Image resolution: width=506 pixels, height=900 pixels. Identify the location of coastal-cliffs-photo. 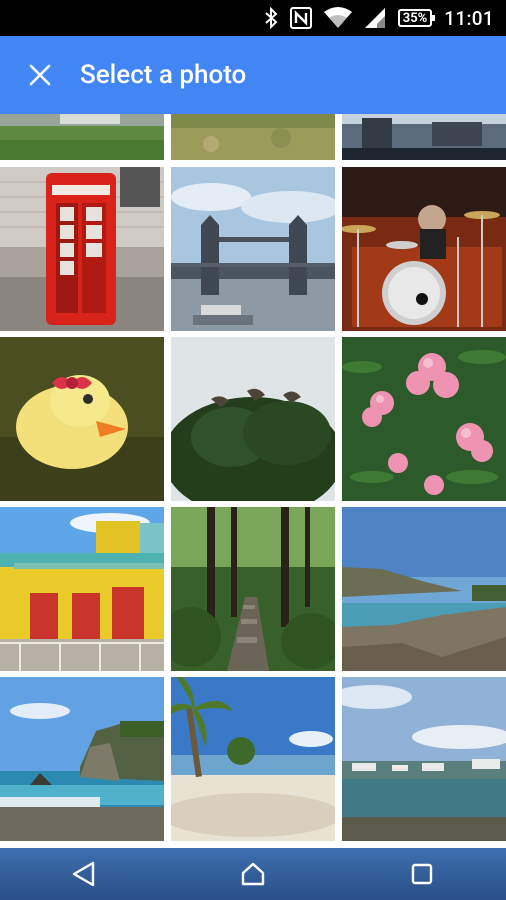
(424, 589).